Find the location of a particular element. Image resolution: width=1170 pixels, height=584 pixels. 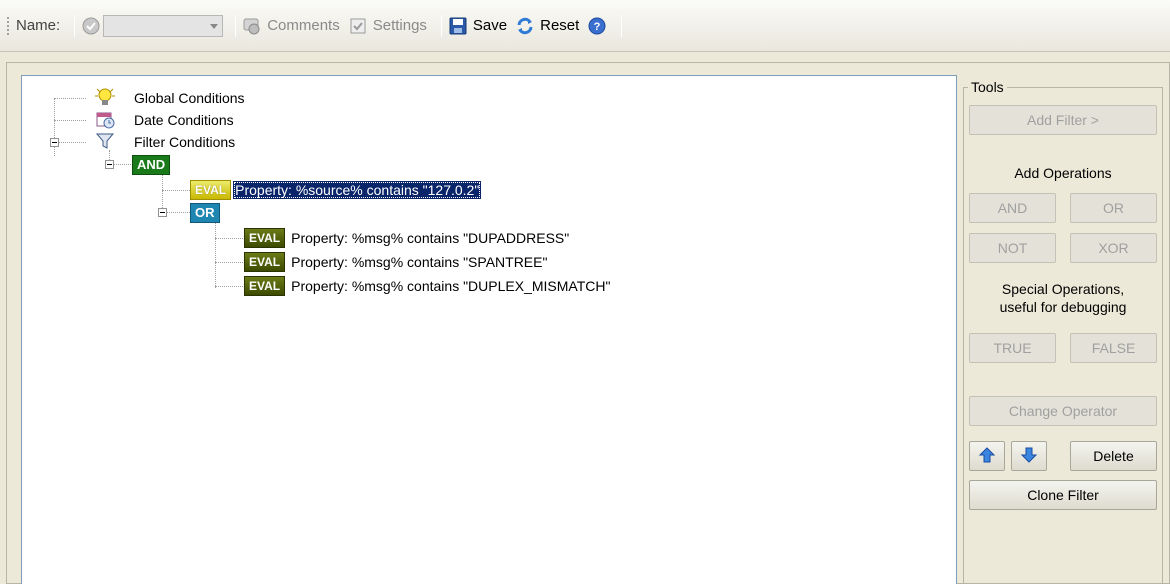

settings-button: Settings is located at coordinates (387, 26).